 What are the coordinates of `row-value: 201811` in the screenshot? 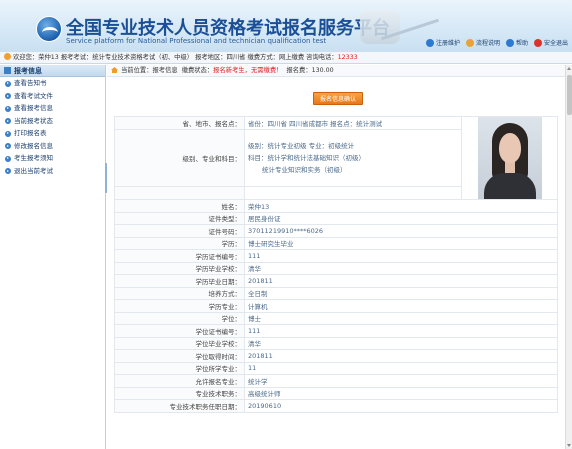 It's located at (401, 356).